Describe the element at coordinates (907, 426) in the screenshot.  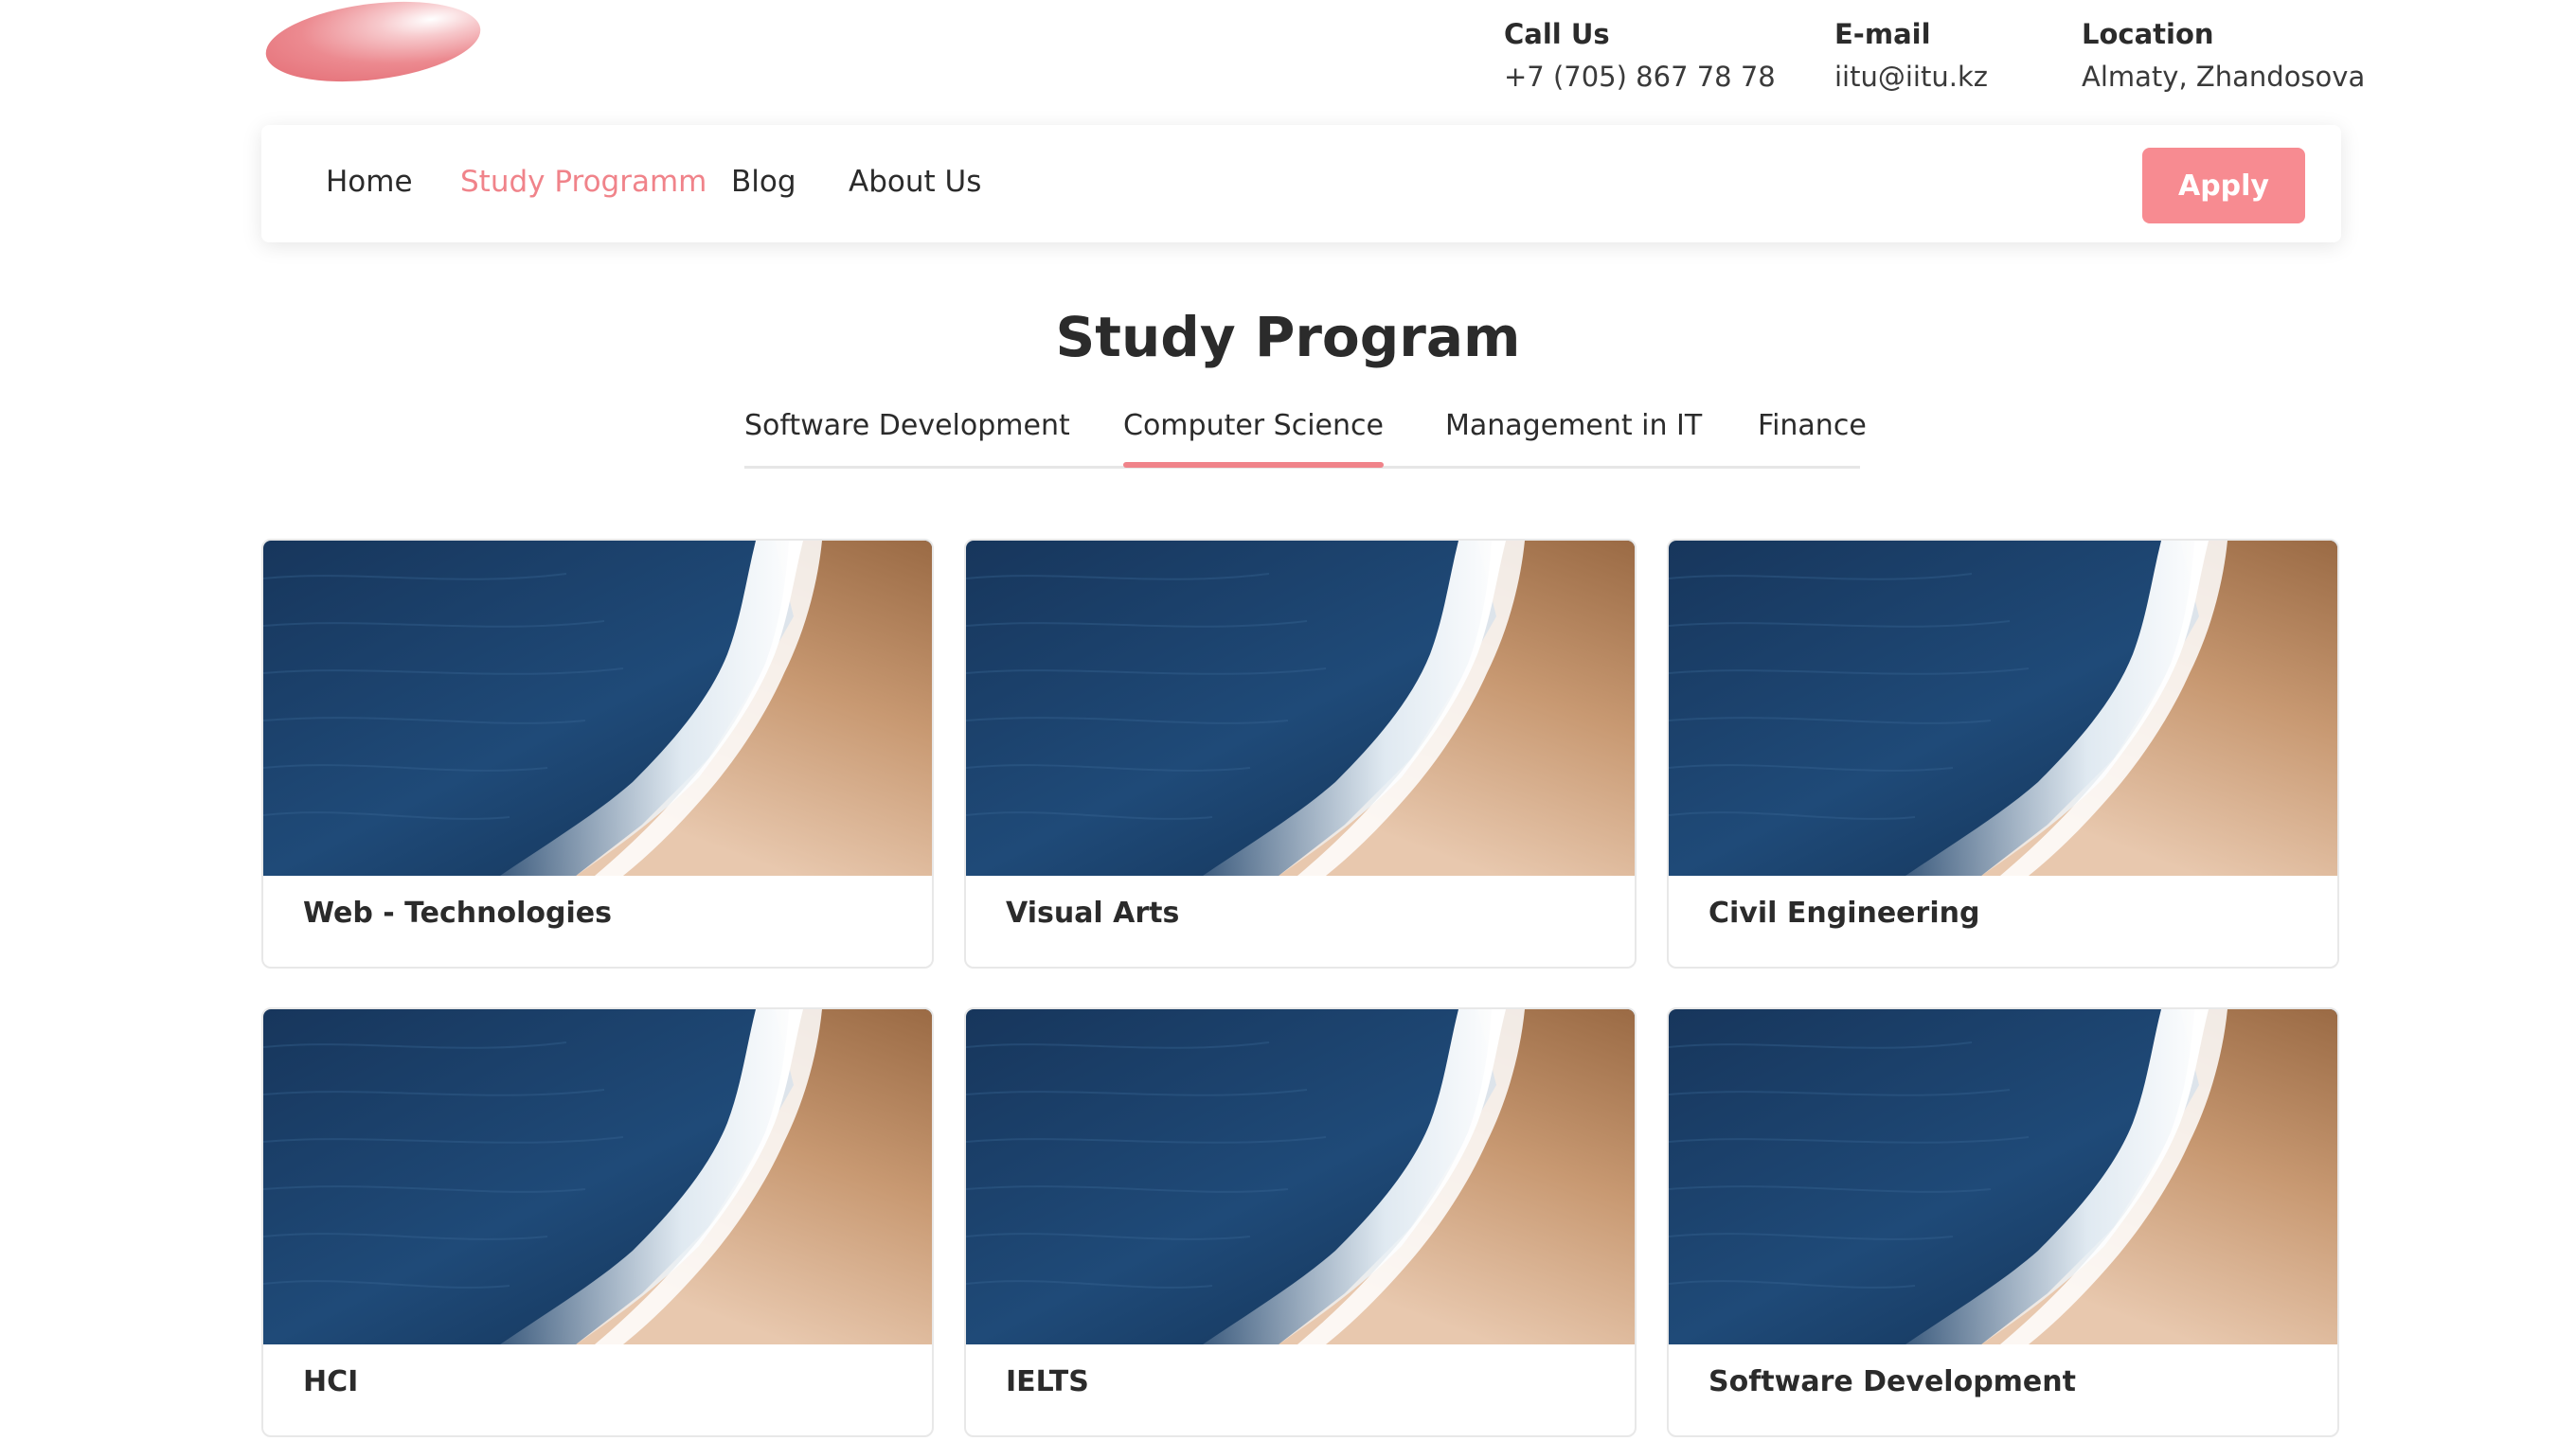
I see `tab-software-development: Software Development` at that location.